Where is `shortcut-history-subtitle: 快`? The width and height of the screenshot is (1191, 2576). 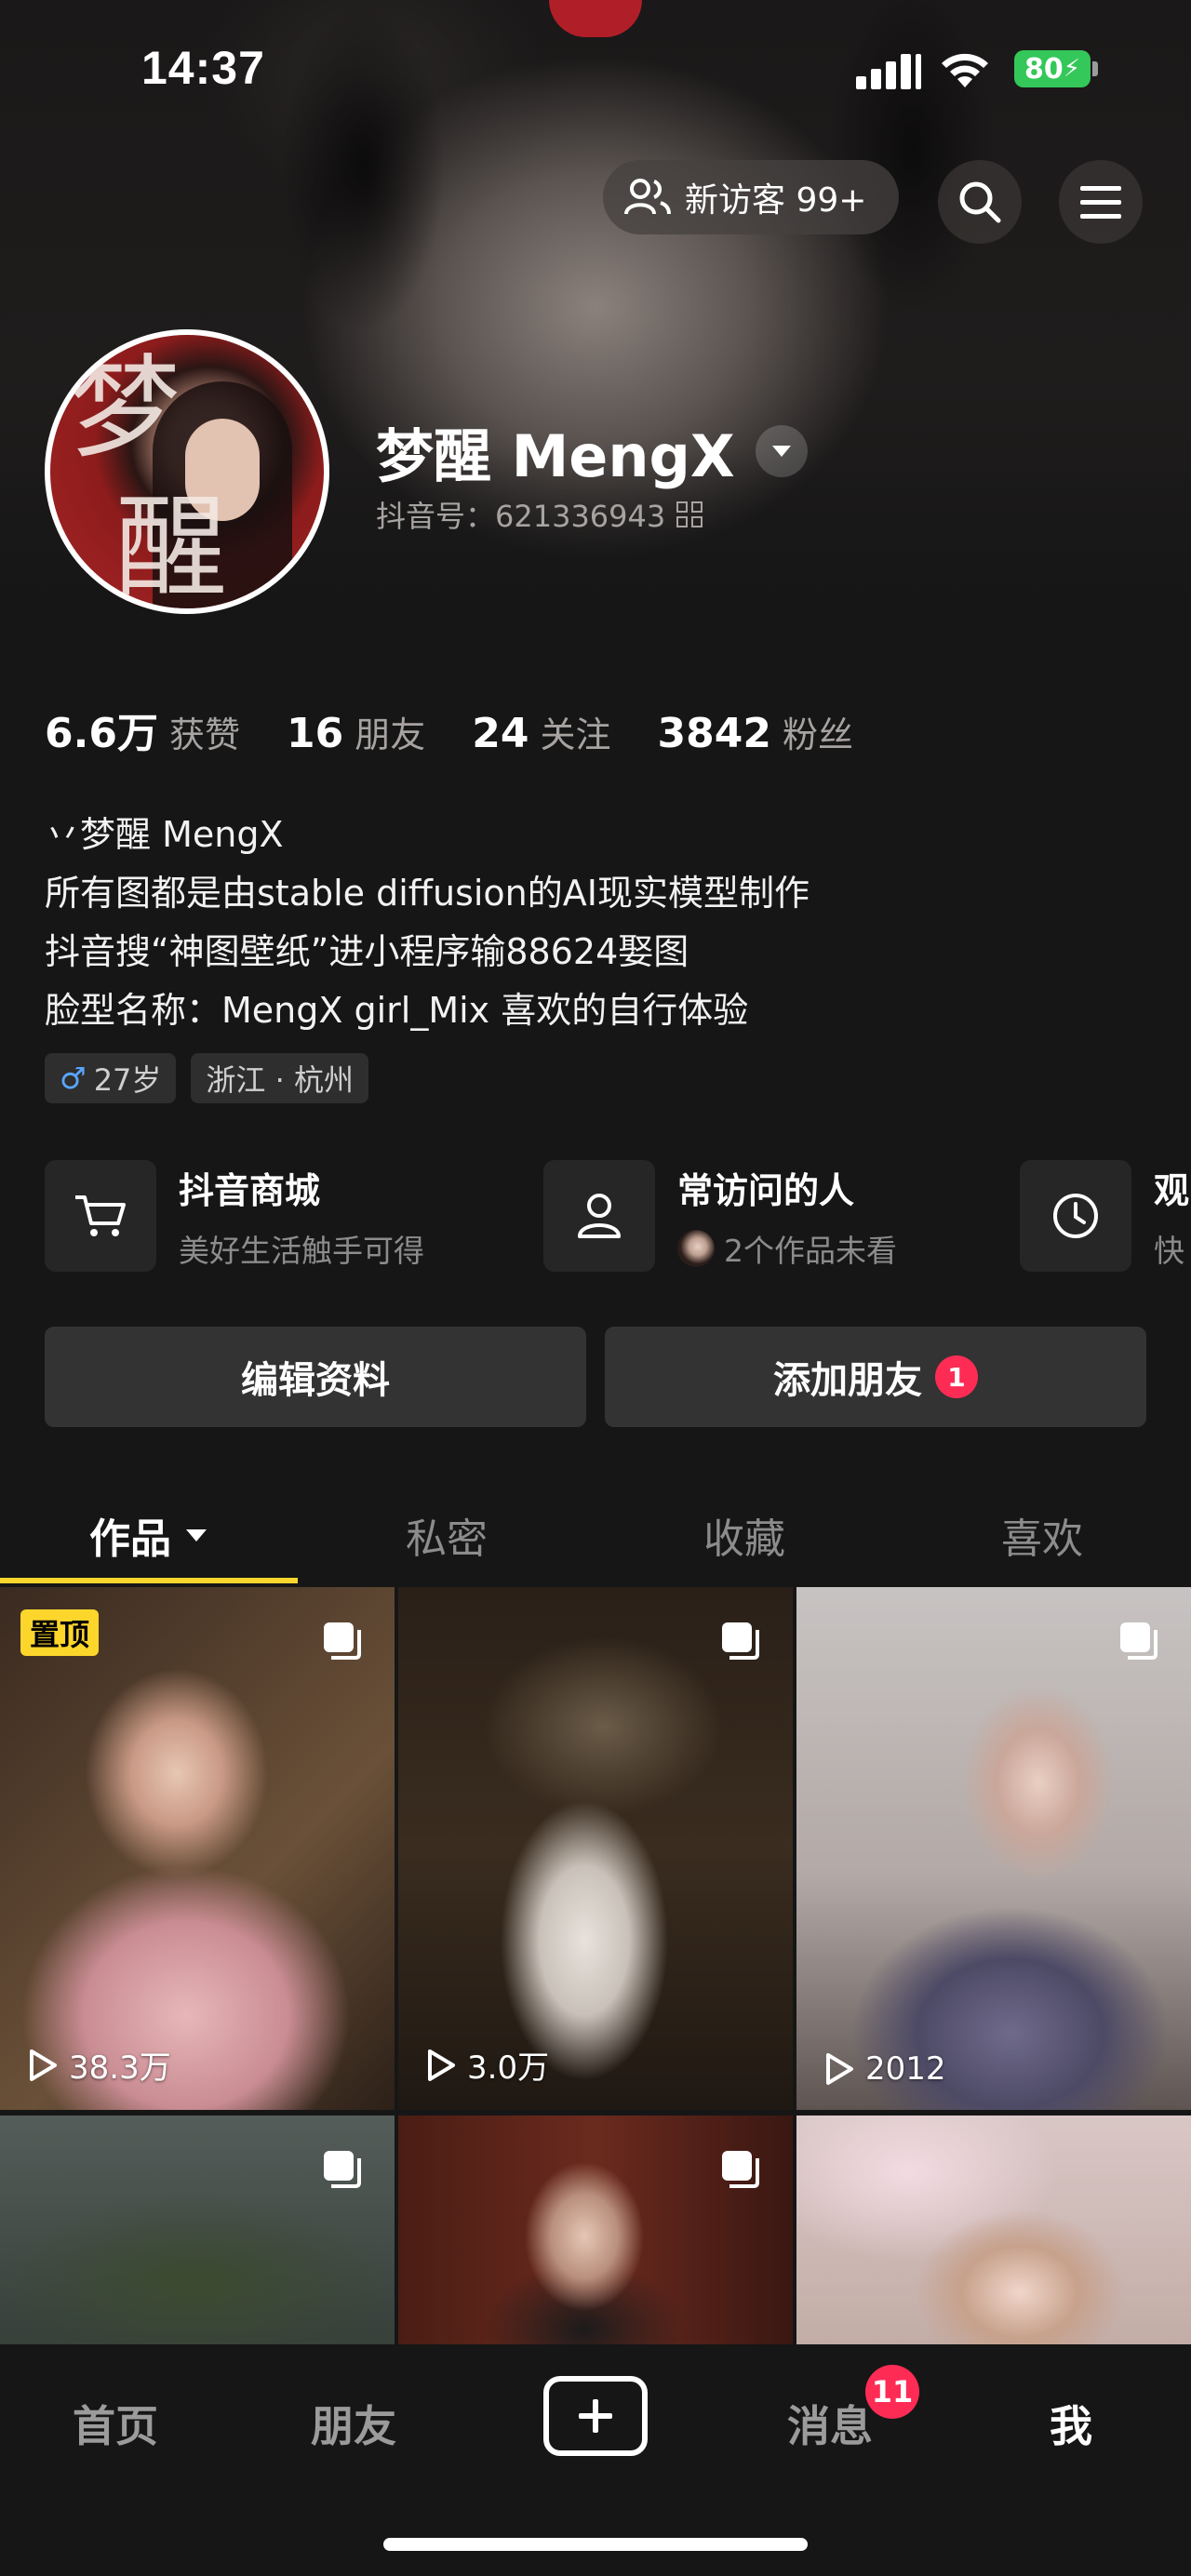
shortcut-history-subtitle: 快 is located at coordinates (1169, 1250).